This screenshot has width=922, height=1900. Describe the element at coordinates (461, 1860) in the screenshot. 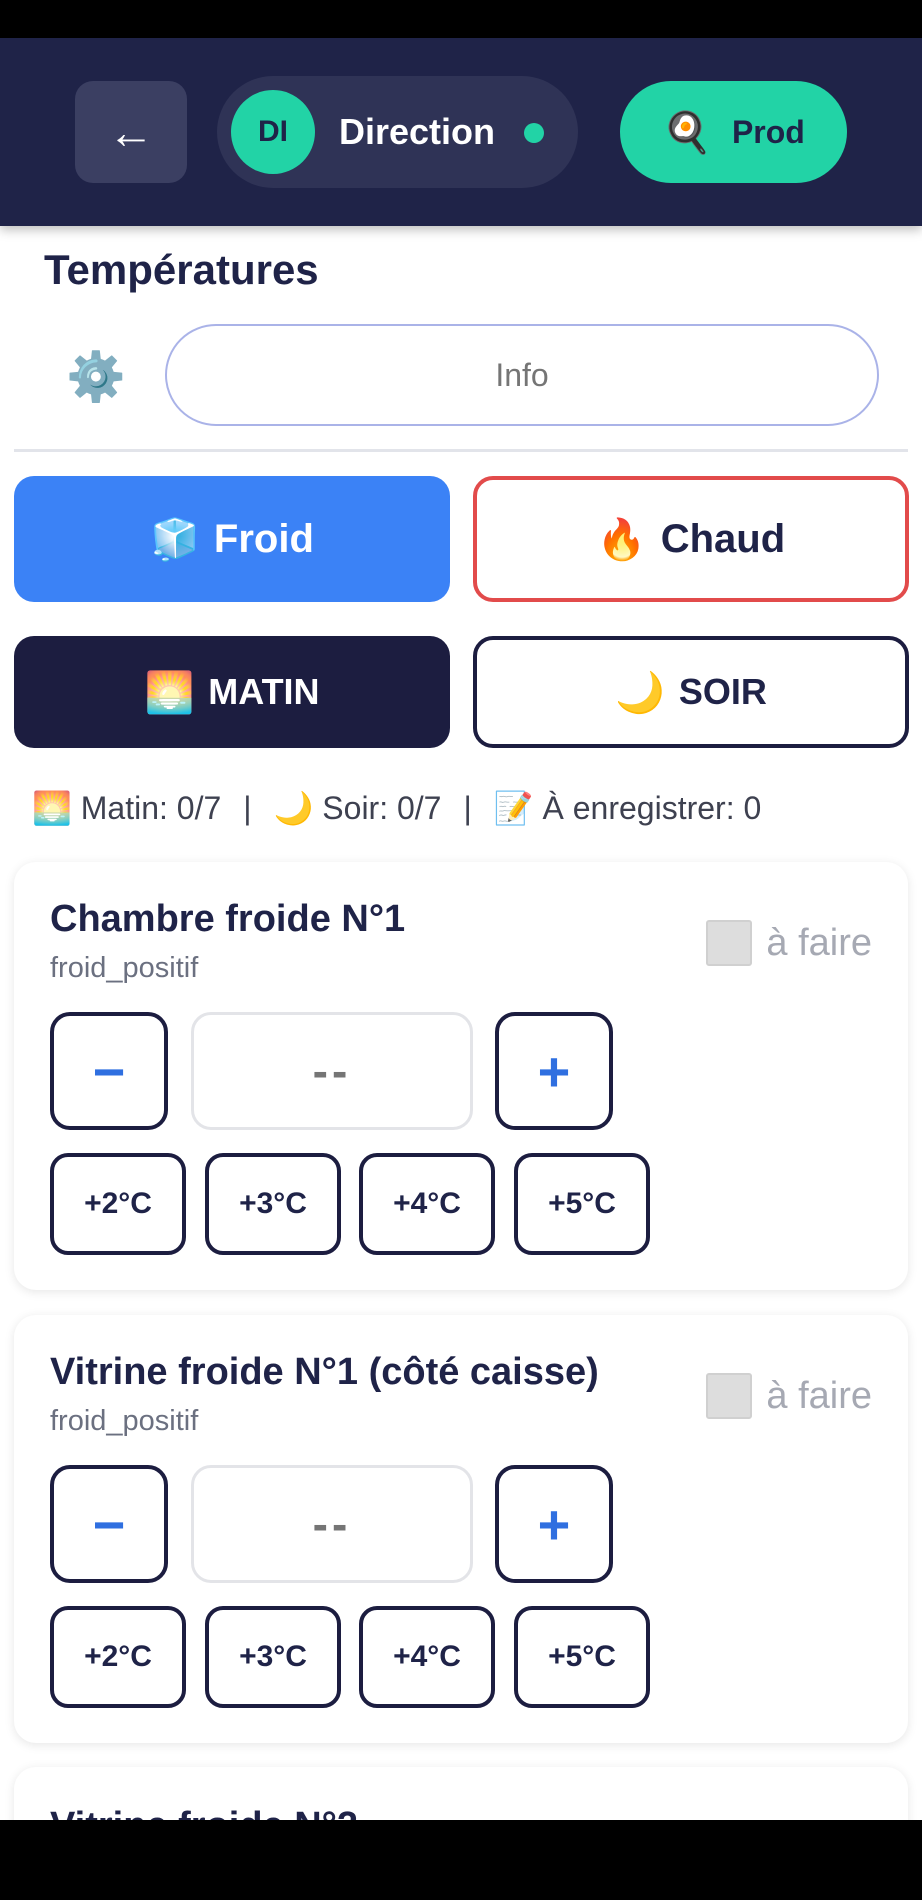

I see `bottom-bar` at that location.